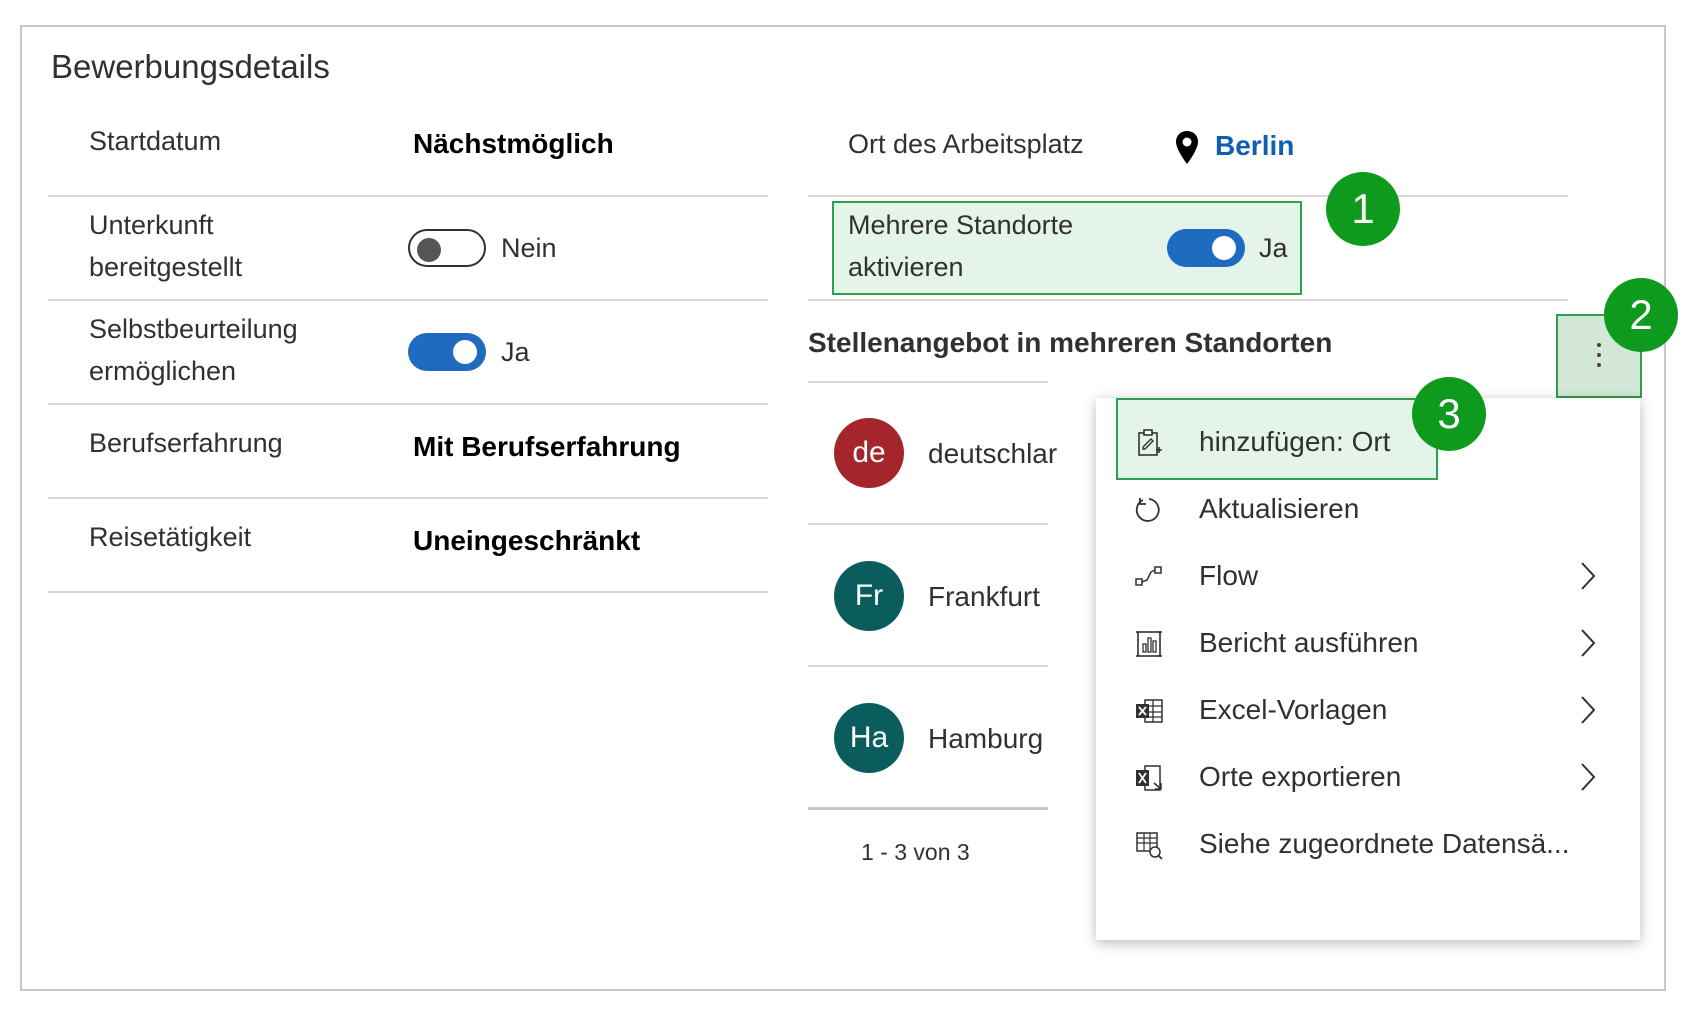 This screenshot has width=1683, height=1011. I want to click on menu-item-add-location: hinzufügen: Ort, so click(1368, 442).